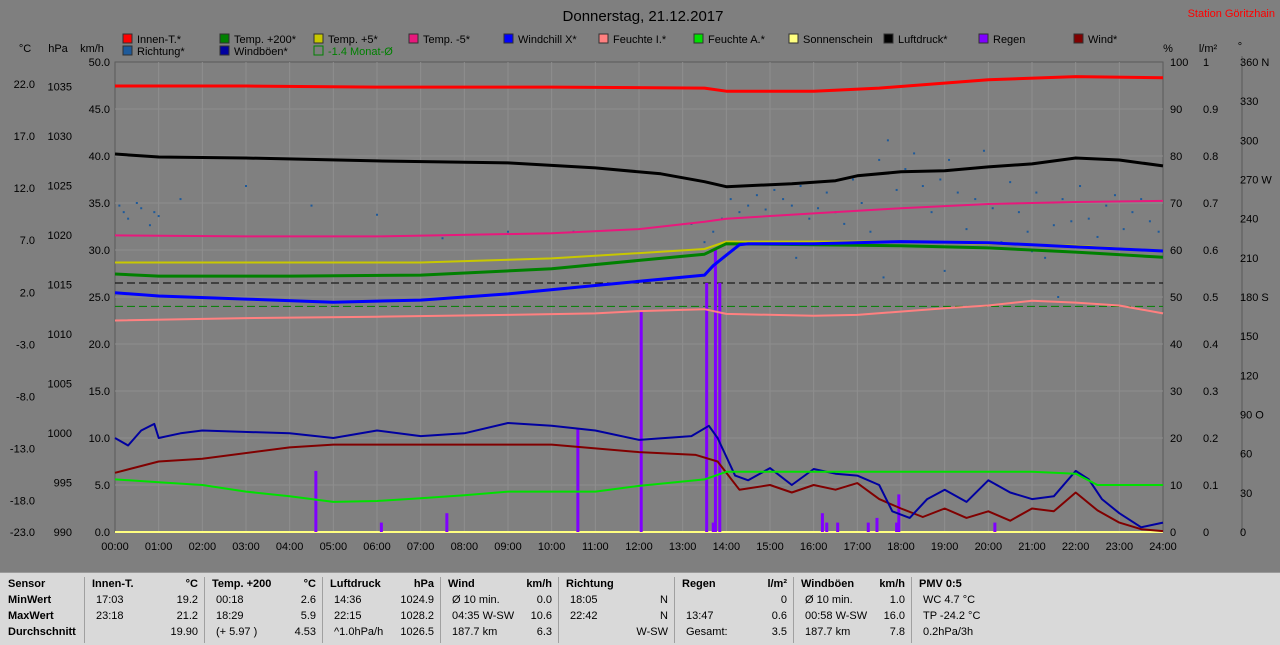 The image size is (1280, 645). Describe the element at coordinates (1206, 533) in the screenshot. I see `rain-tick-label: 0` at that location.